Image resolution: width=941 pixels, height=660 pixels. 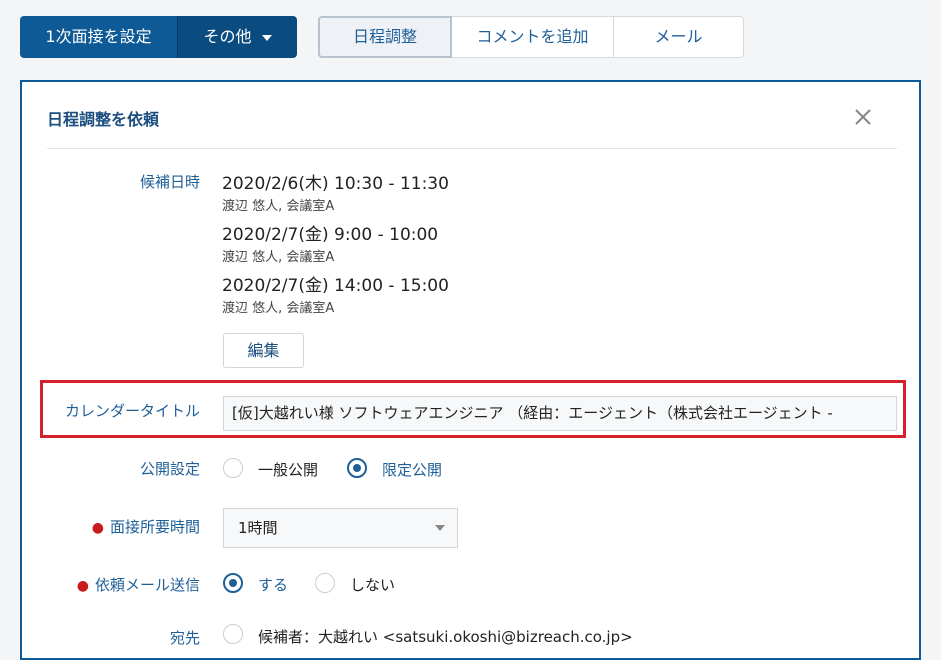 I want to click on visibility-public-label: 一般公開, so click(x=288, y=470).